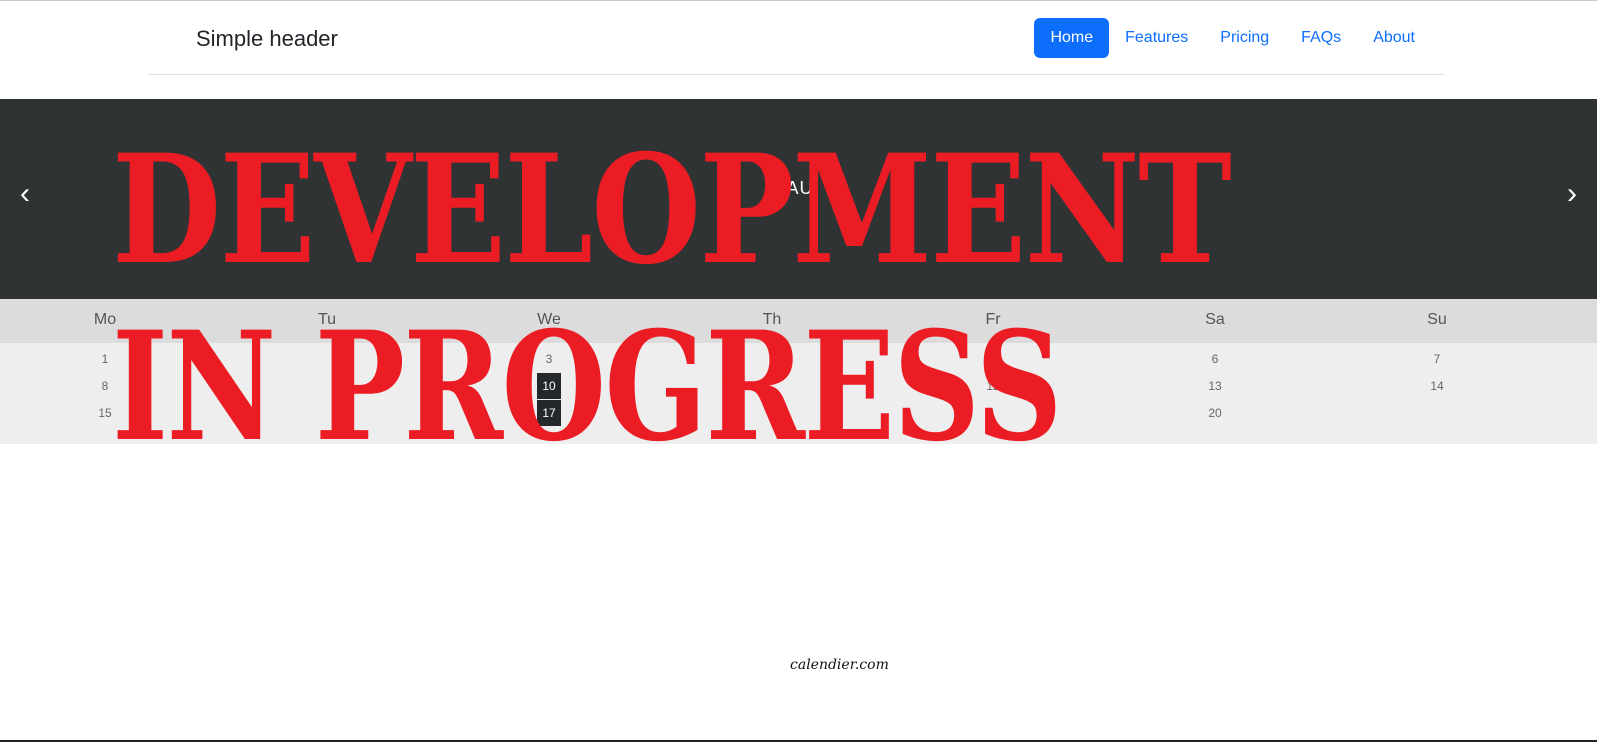 The image size is (1597, 742). I want to click on chevron-left-icon: ‹, so click(25, 194).